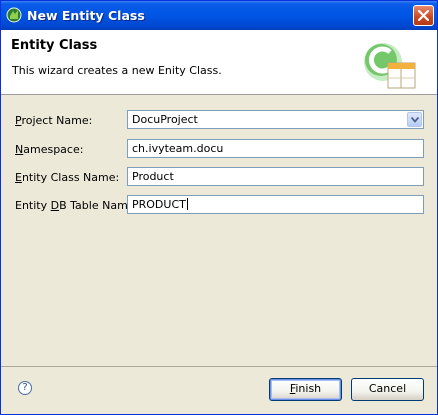 This screenshot has width=438, height=415. I want to click on chevron-down-icon, so click(415, 120).